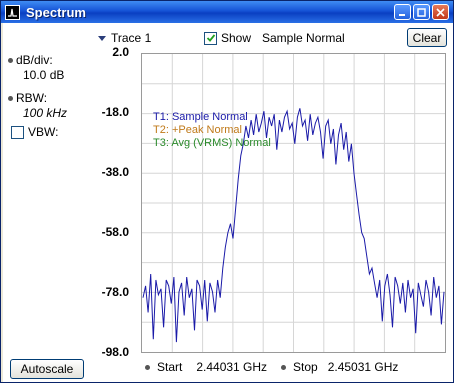  I want to click on legend-entry-t1: T1: Sample Normal, so click(200, 117).